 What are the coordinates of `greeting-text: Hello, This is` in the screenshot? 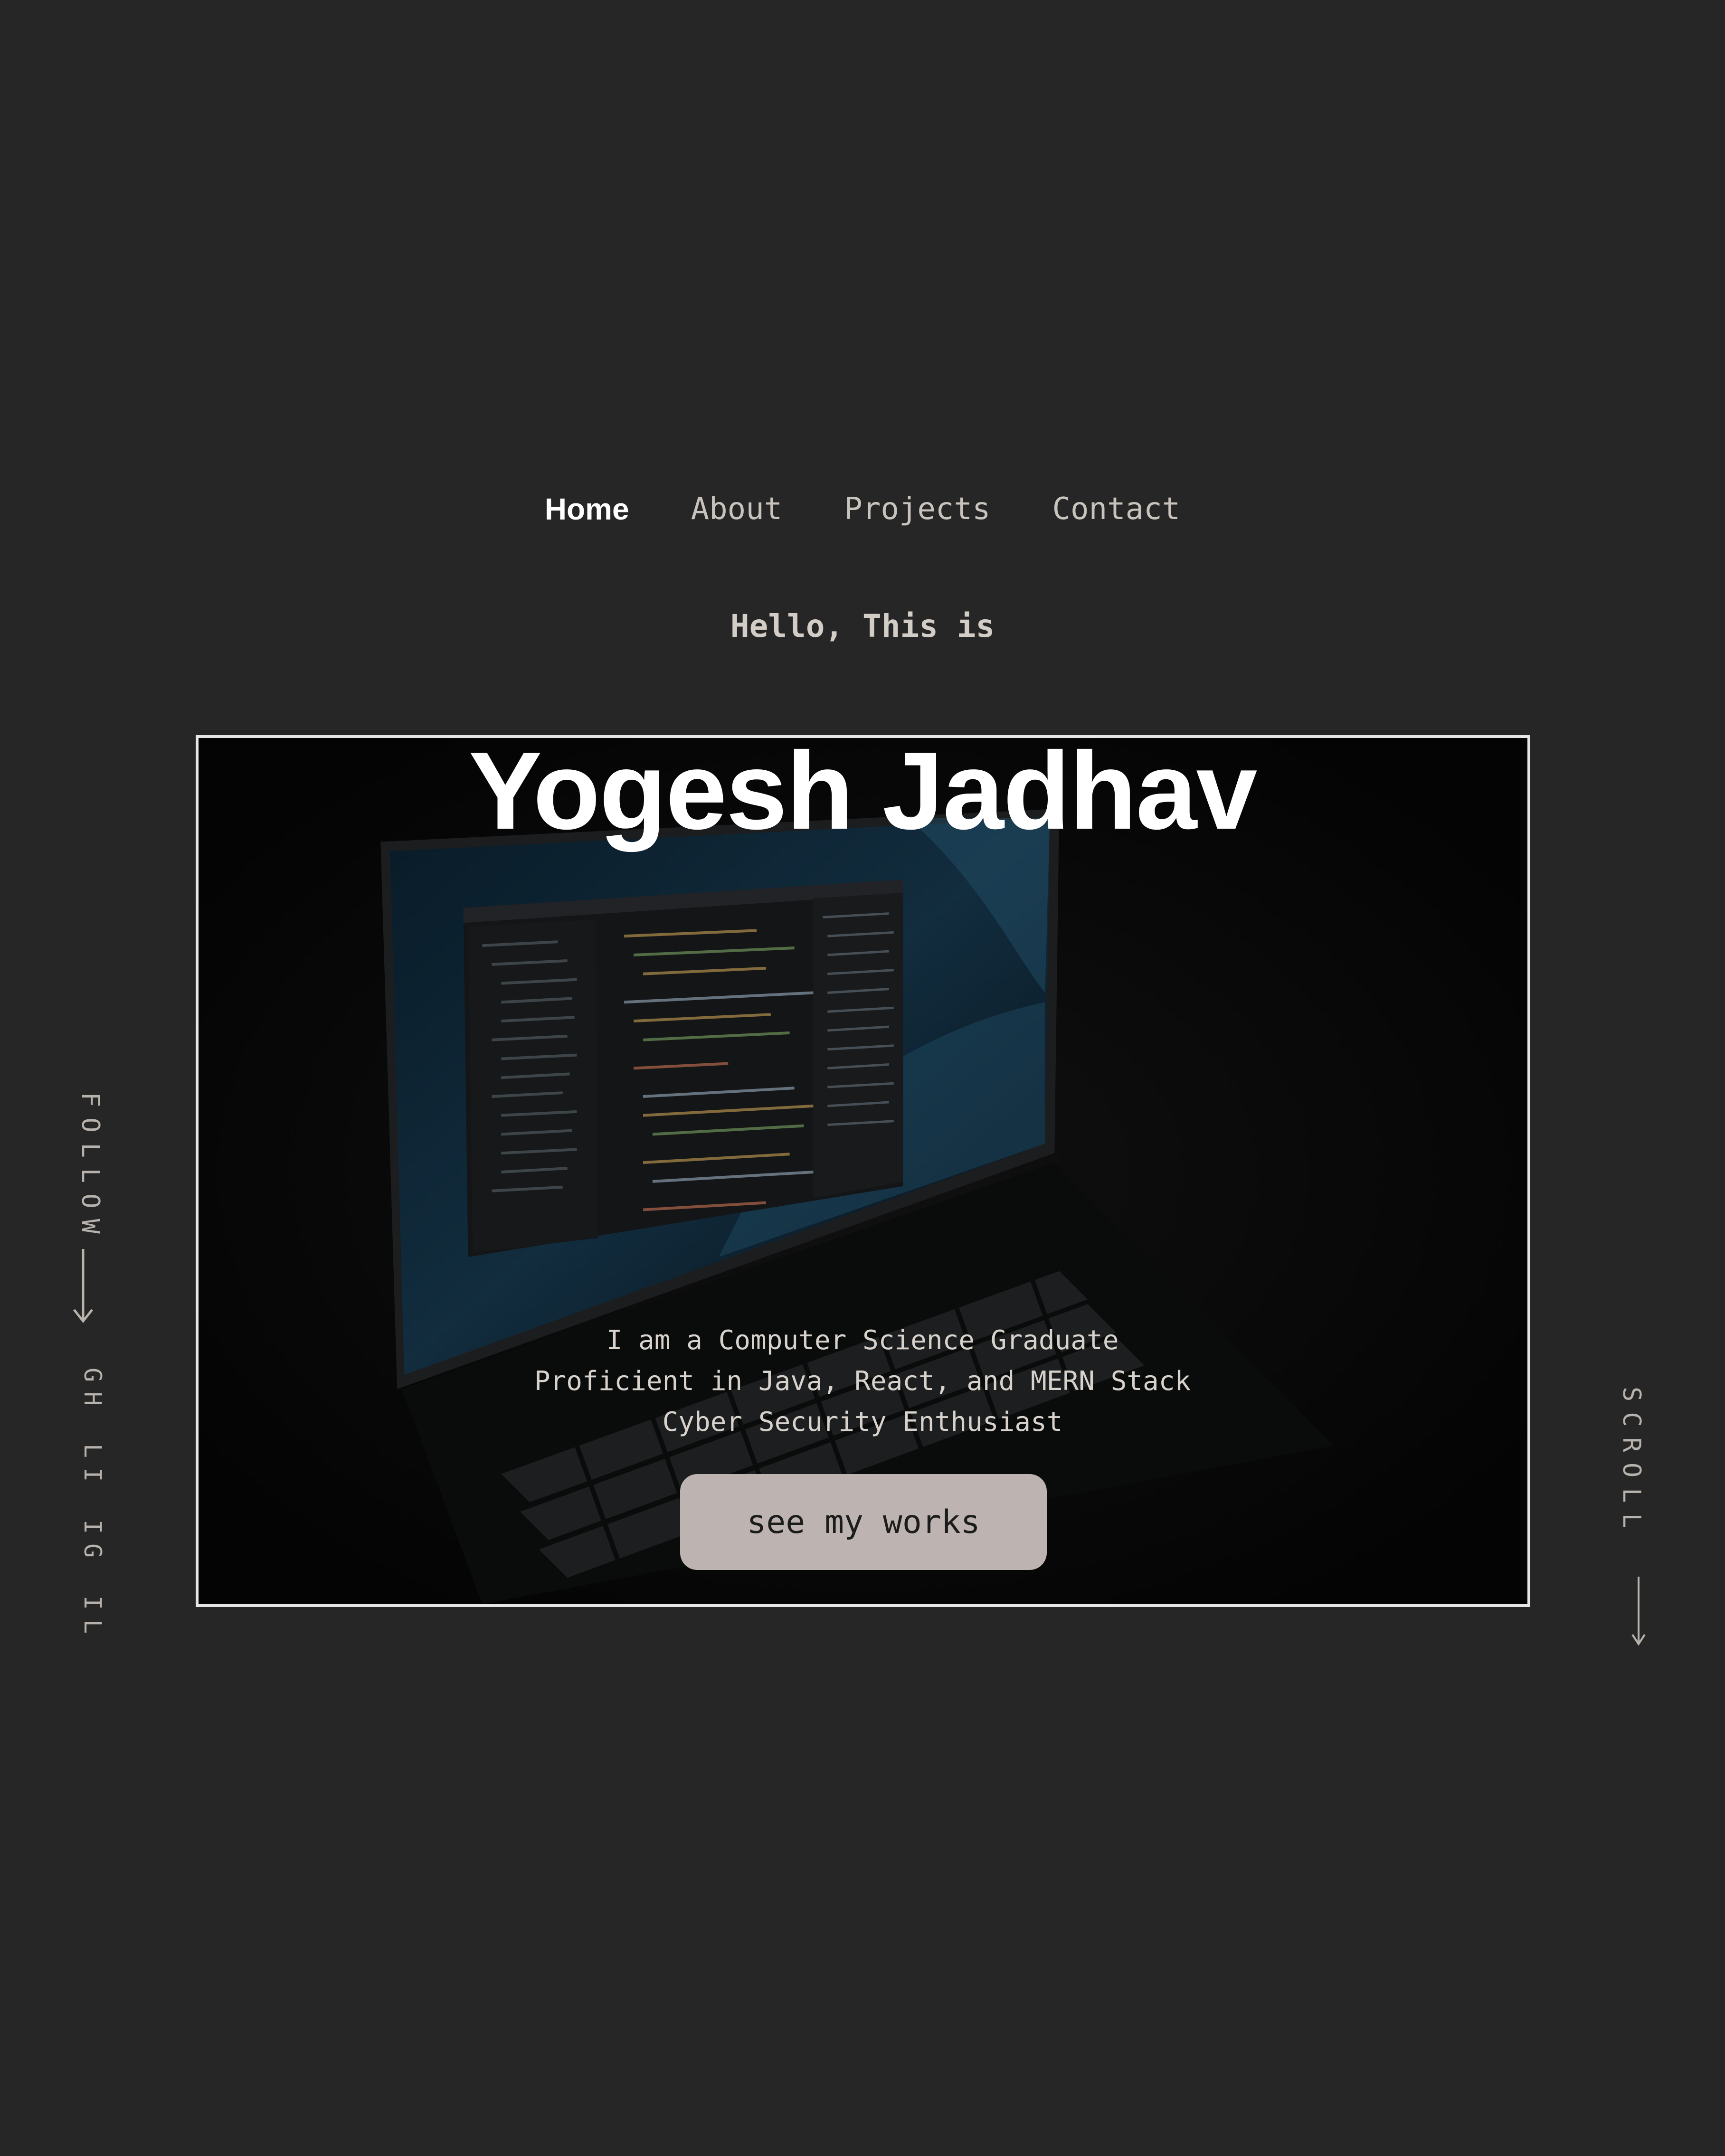 It's located at (862, 626).